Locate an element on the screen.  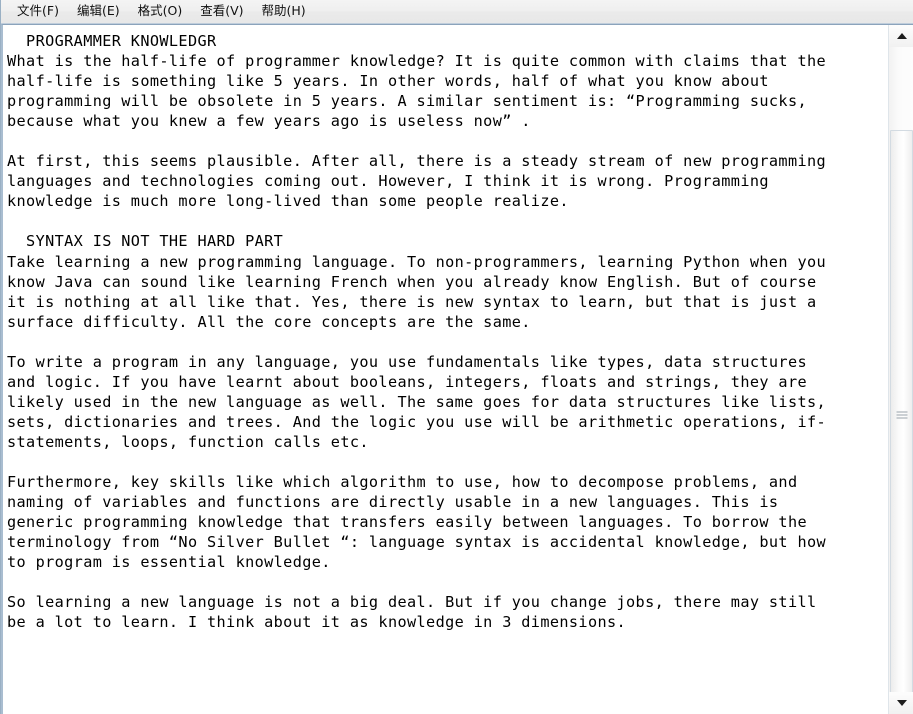
menu-item-help: 帮助(H) is located at coordinates (284, 11).